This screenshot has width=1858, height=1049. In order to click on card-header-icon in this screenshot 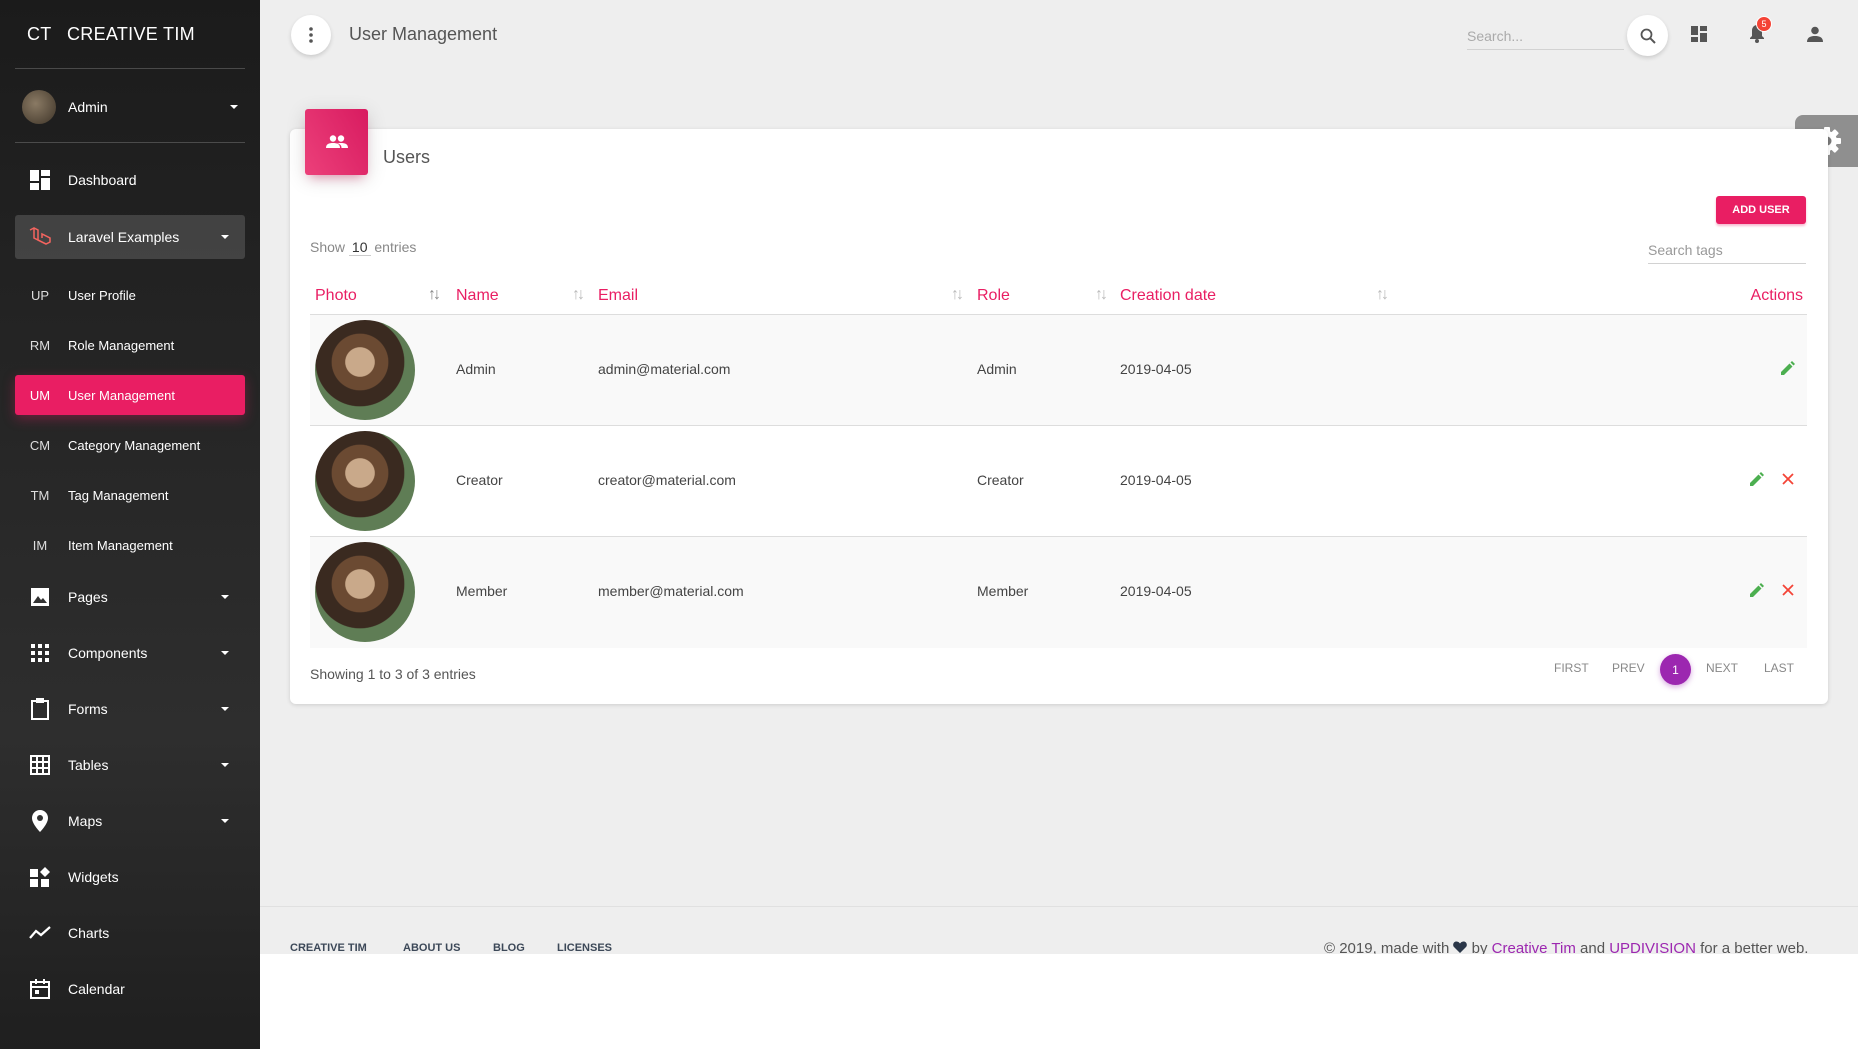, I will do `click(336, 142)`.